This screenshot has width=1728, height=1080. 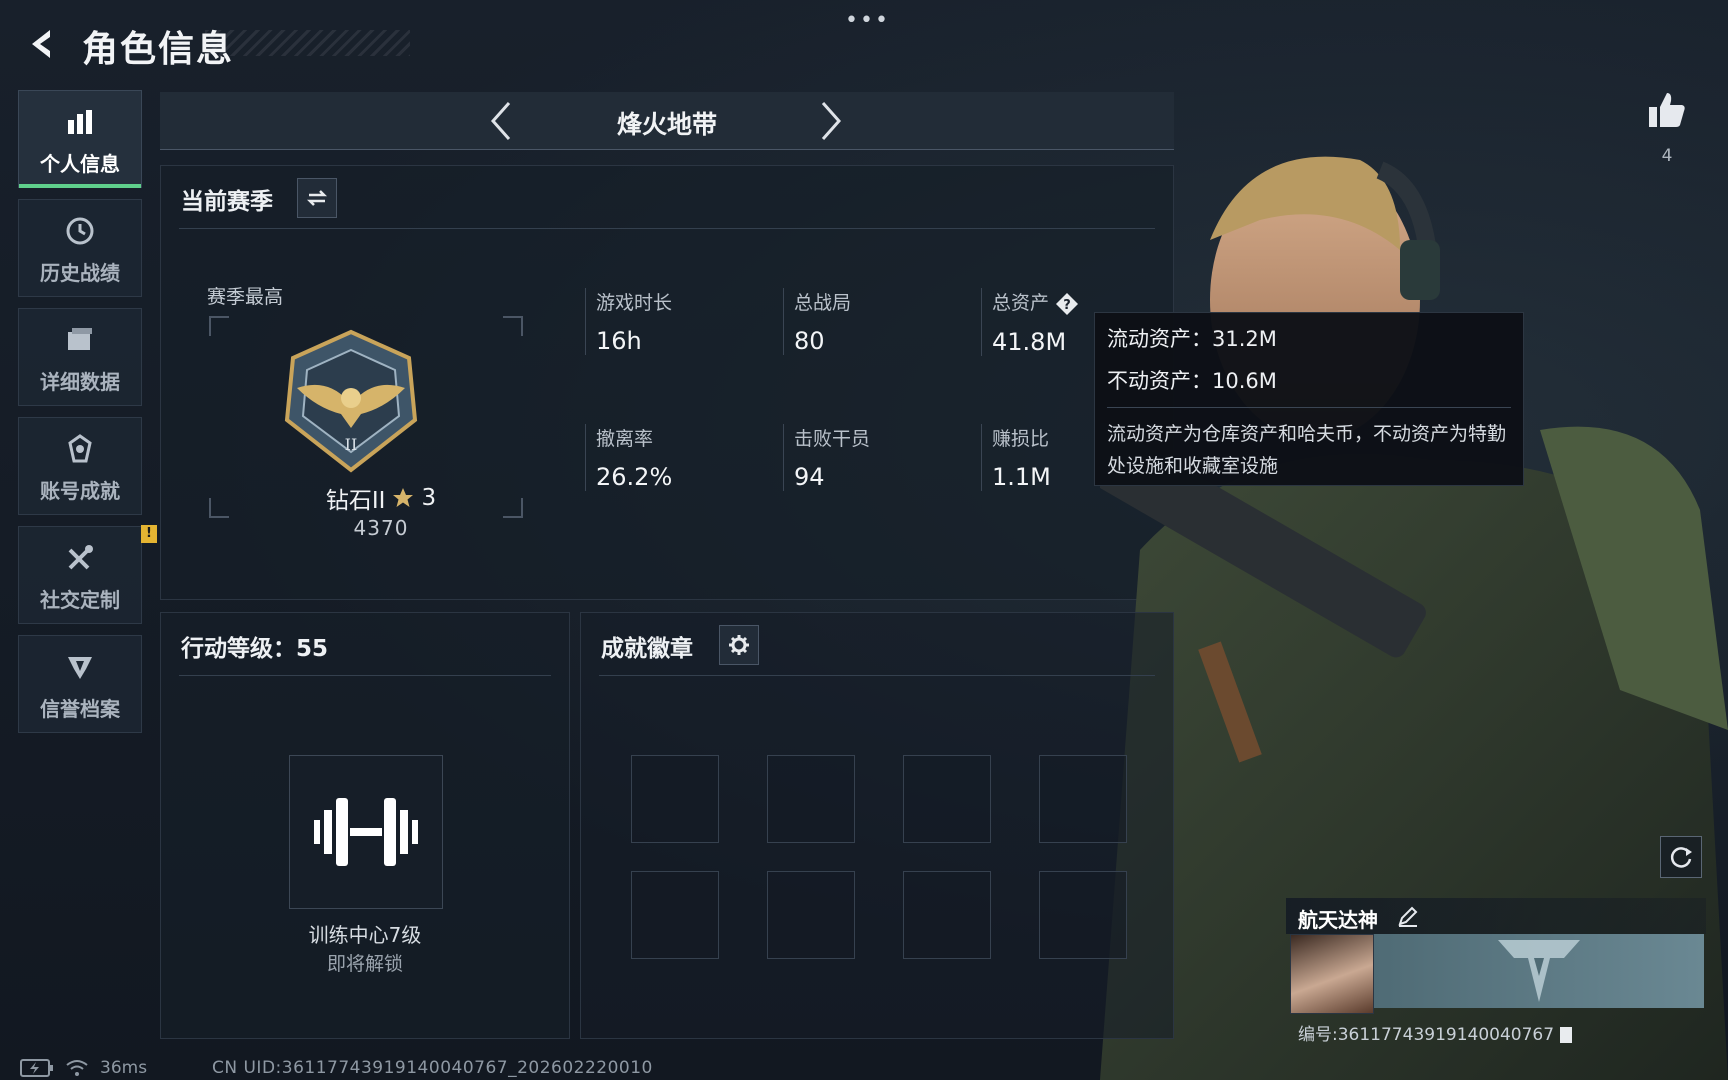 I want to click on stat-value: 1.1M, so click(x=1021, y=477).